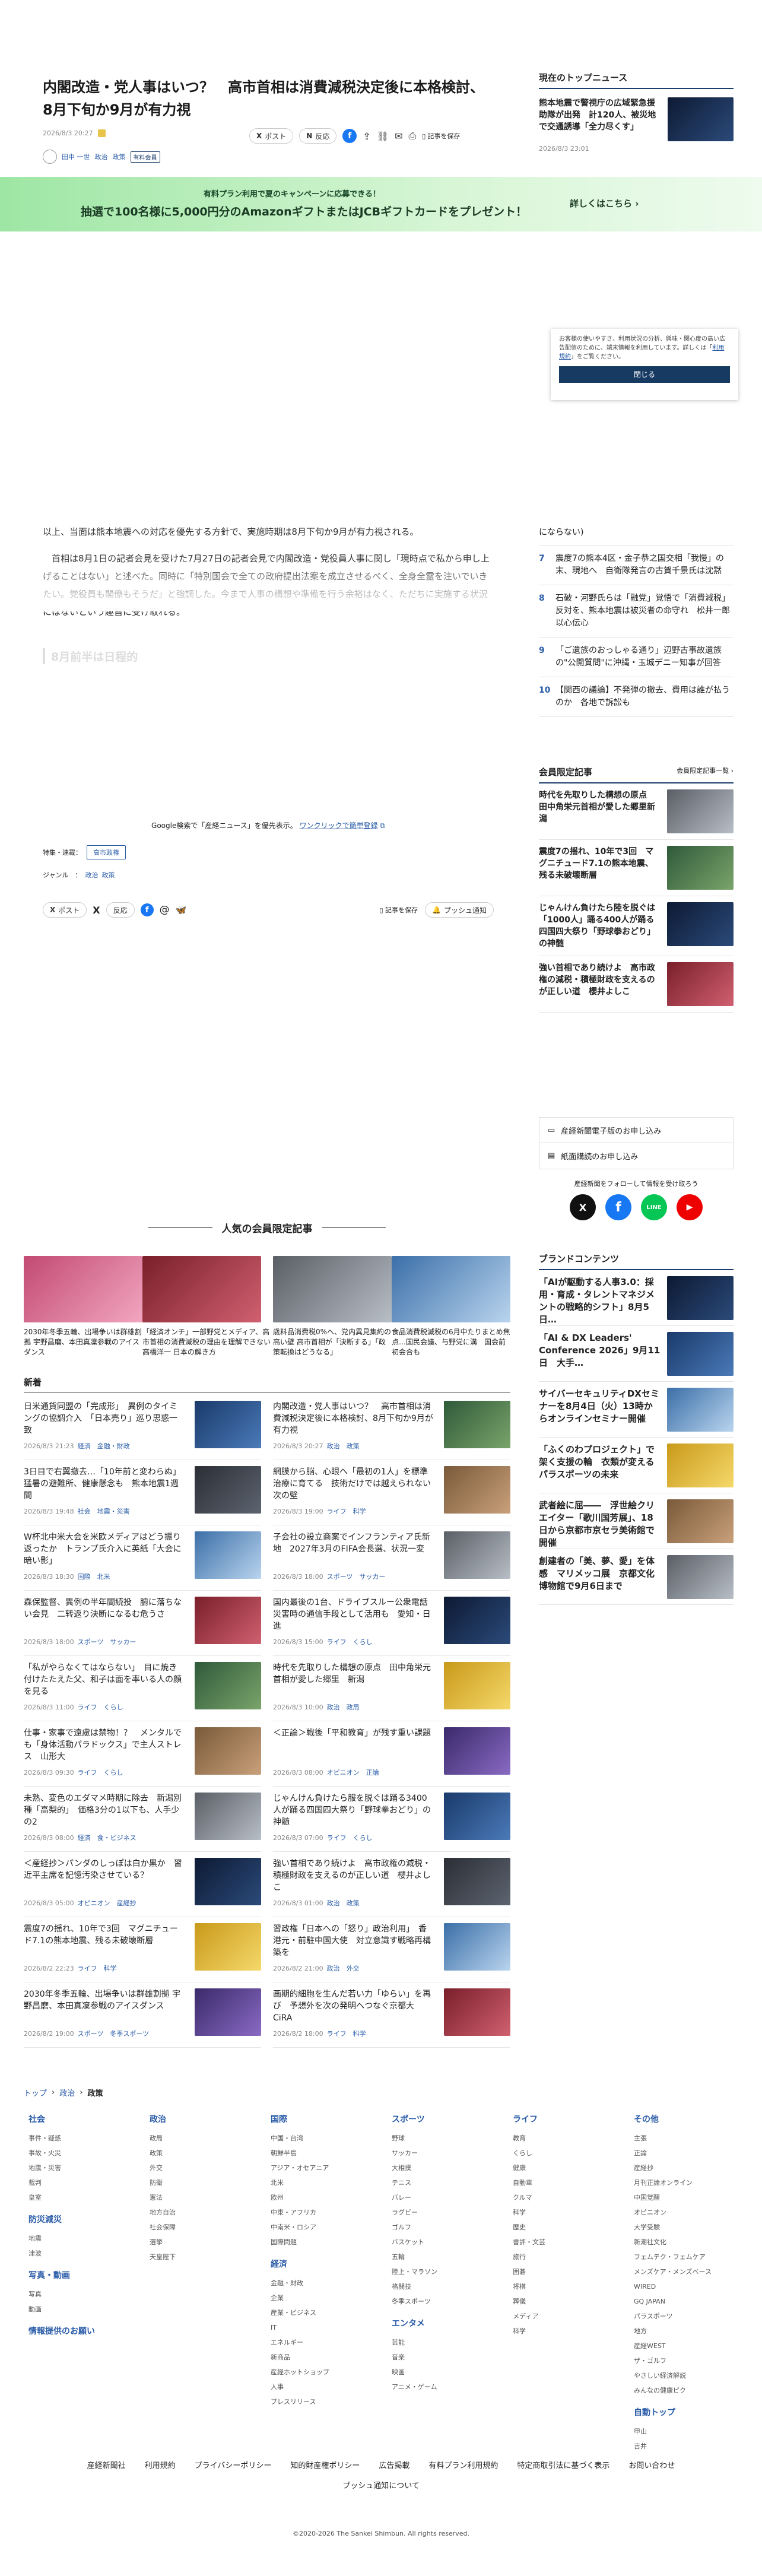 The width and height of the screenshot is (762, 2576). I want to click on footer-link: 産経WEST, so click(684, 2346).